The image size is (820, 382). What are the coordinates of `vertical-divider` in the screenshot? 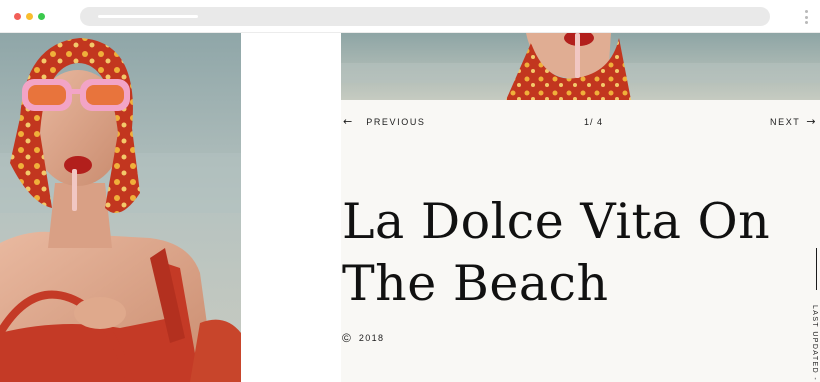 It's located at (816, 269).